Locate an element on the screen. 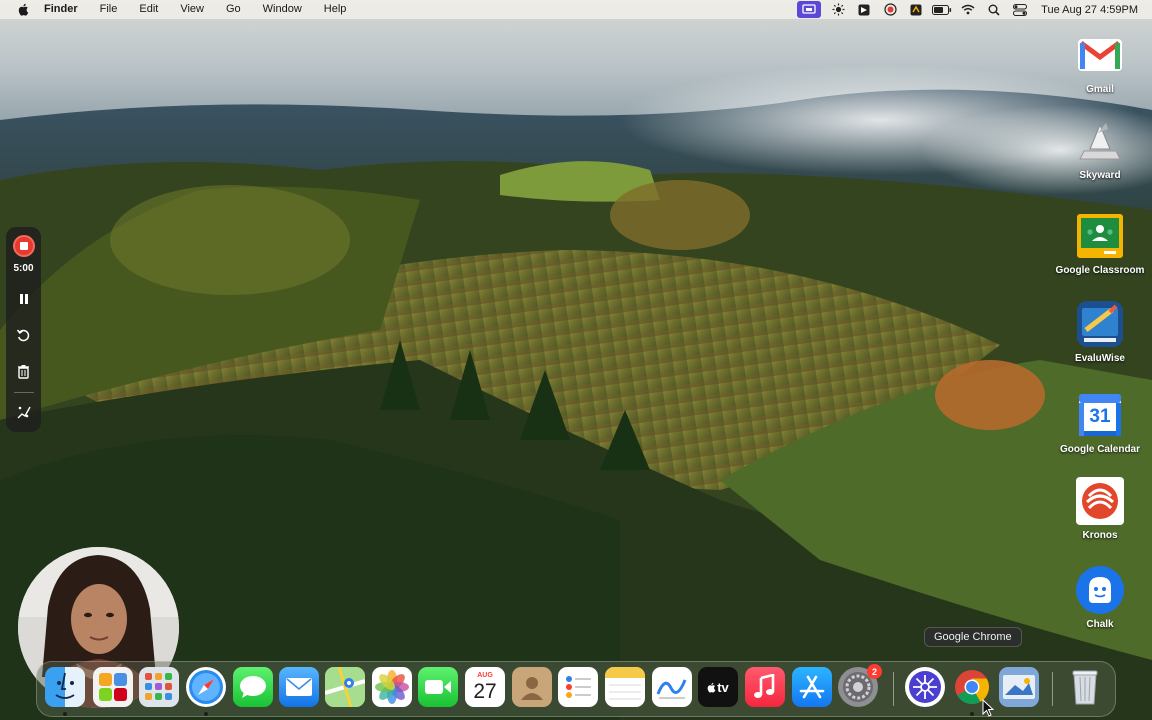 The image size is (1152, 720). desktop-icon-skyward: Skyward is located at coordinates (1098, 148).